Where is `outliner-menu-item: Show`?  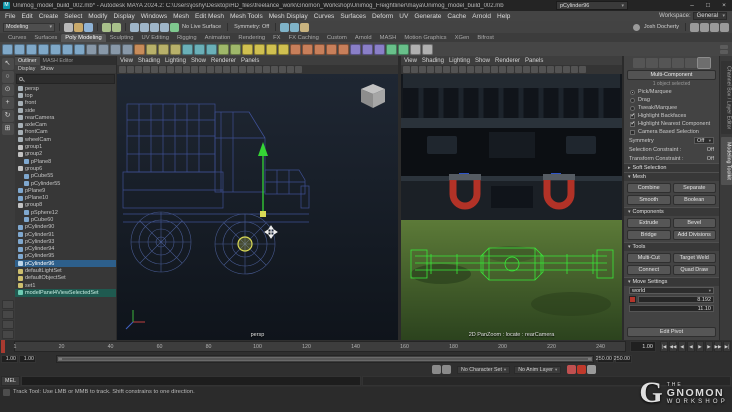
outliner-menu-item: Show is located at coordinates (46, 69).